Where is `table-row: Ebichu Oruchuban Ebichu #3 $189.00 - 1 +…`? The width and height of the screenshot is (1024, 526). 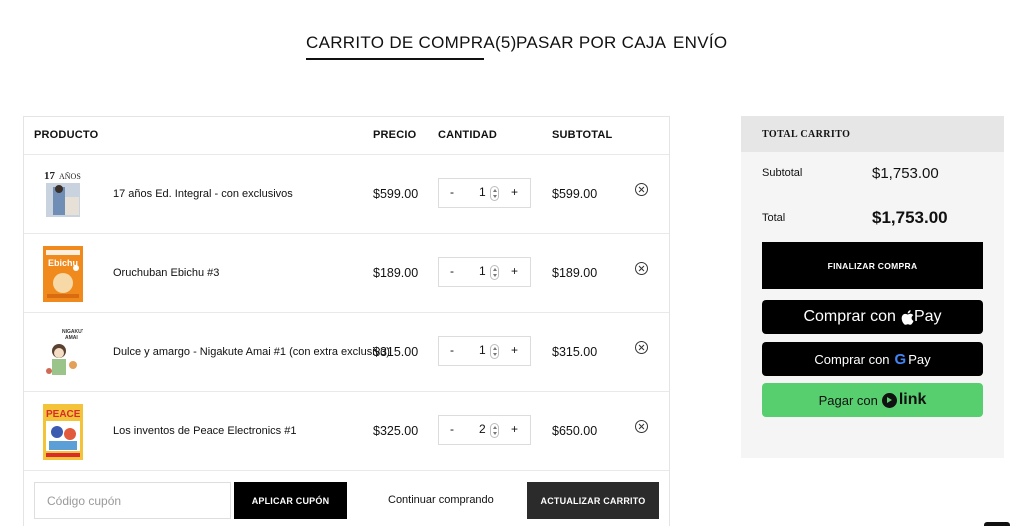
table-row: Ebichu Oruchuban Ebichu #3 $189.00 - 1 +… is located at coordinates (346, 273).